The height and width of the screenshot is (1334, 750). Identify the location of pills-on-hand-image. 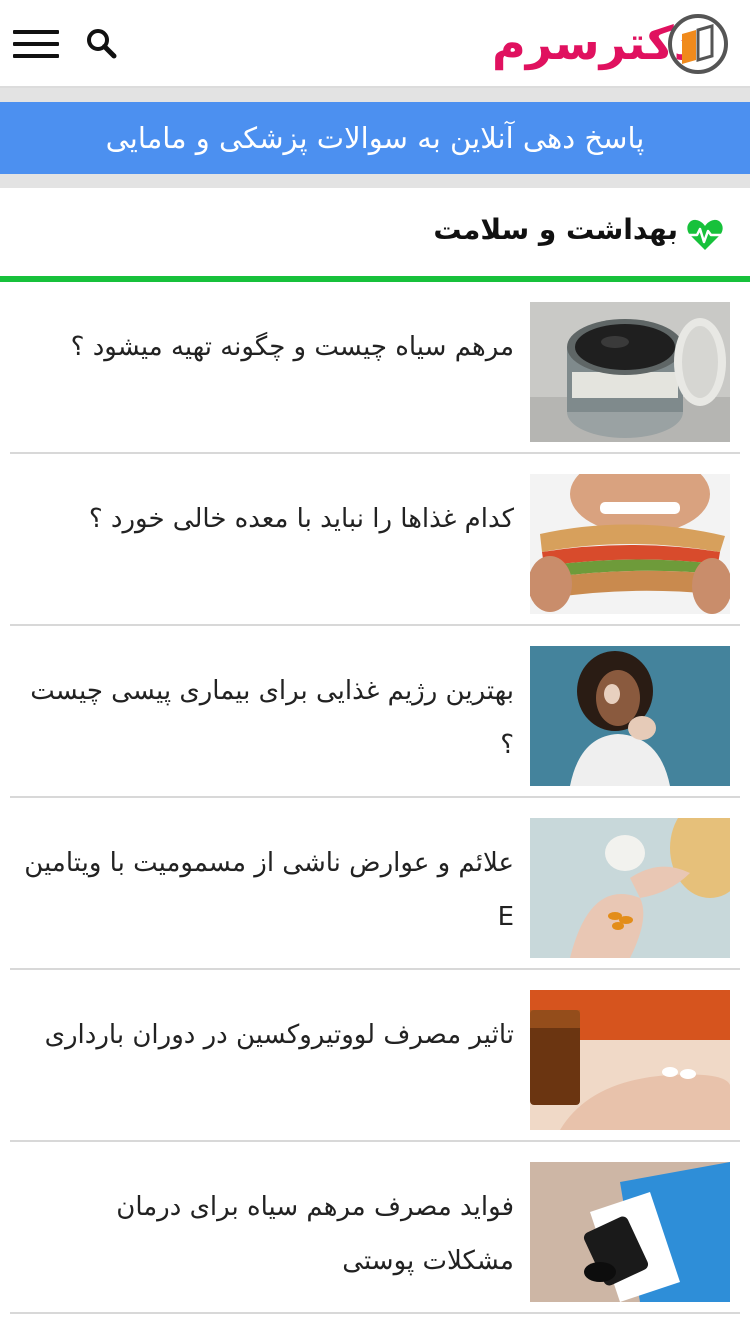
(630, 1060).